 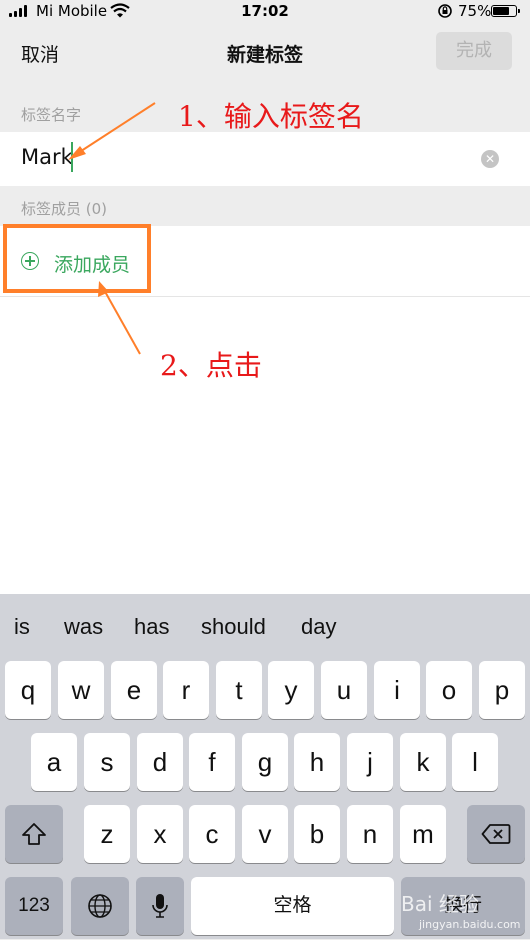 I want to click on tag-name-header: 标签名字, so click(x=51, y=115).